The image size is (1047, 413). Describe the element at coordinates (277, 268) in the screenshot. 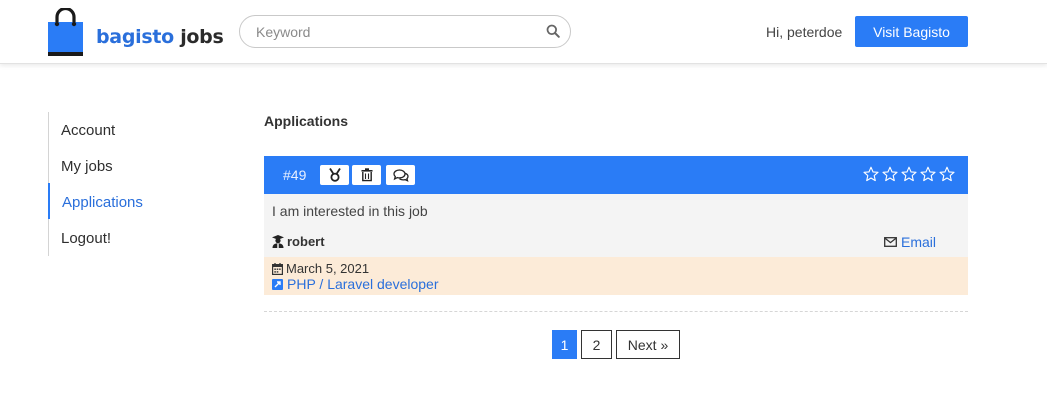

I see `calendar-icon` at that location.